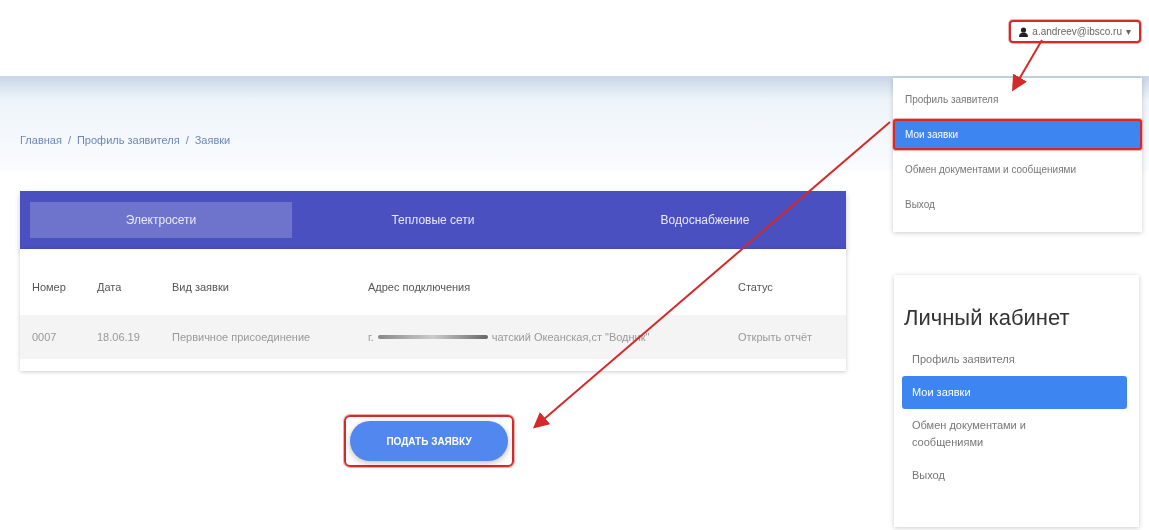  I want to click on sidebar-title: Личный кабинет, so click(987, 318).